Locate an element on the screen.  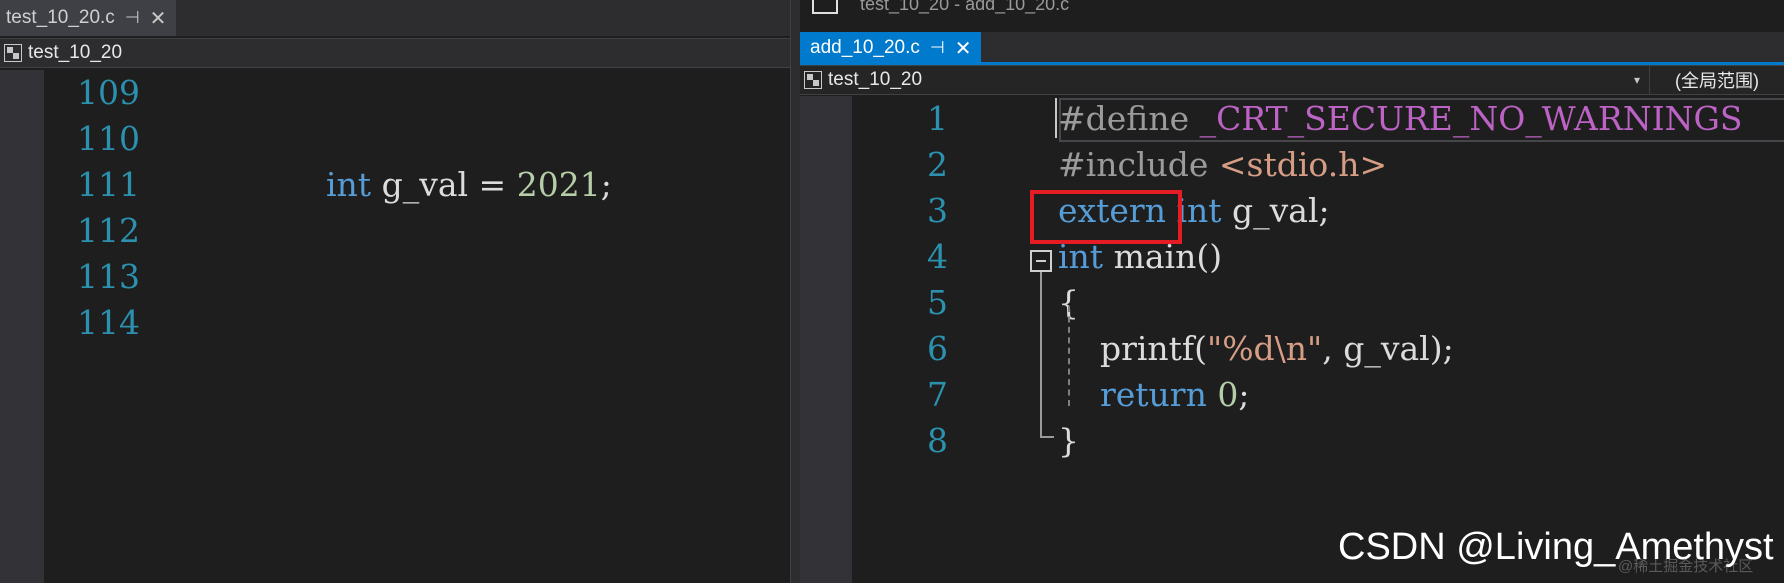
code-line: #include <stdio.h> is located at coordinates (1222, 165).